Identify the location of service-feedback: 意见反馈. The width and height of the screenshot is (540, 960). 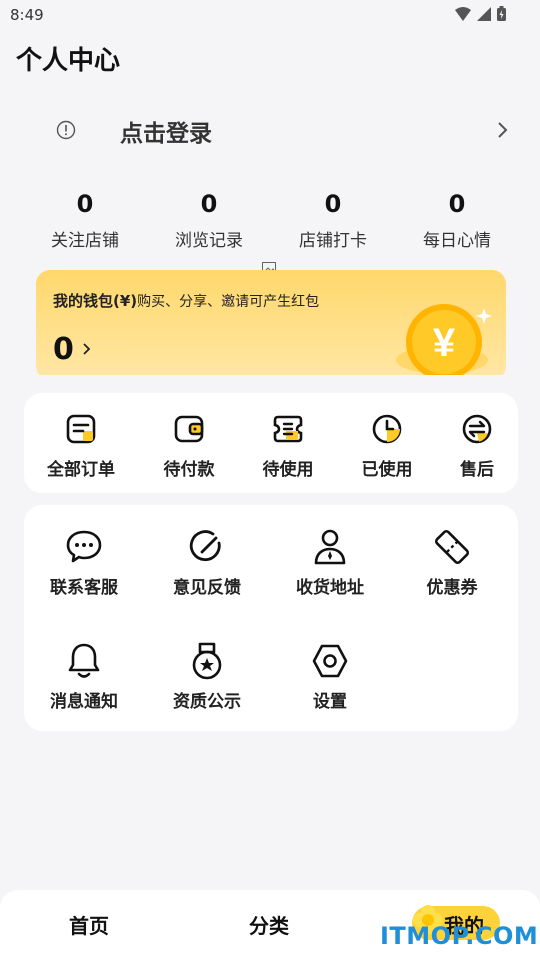
(207, 562).